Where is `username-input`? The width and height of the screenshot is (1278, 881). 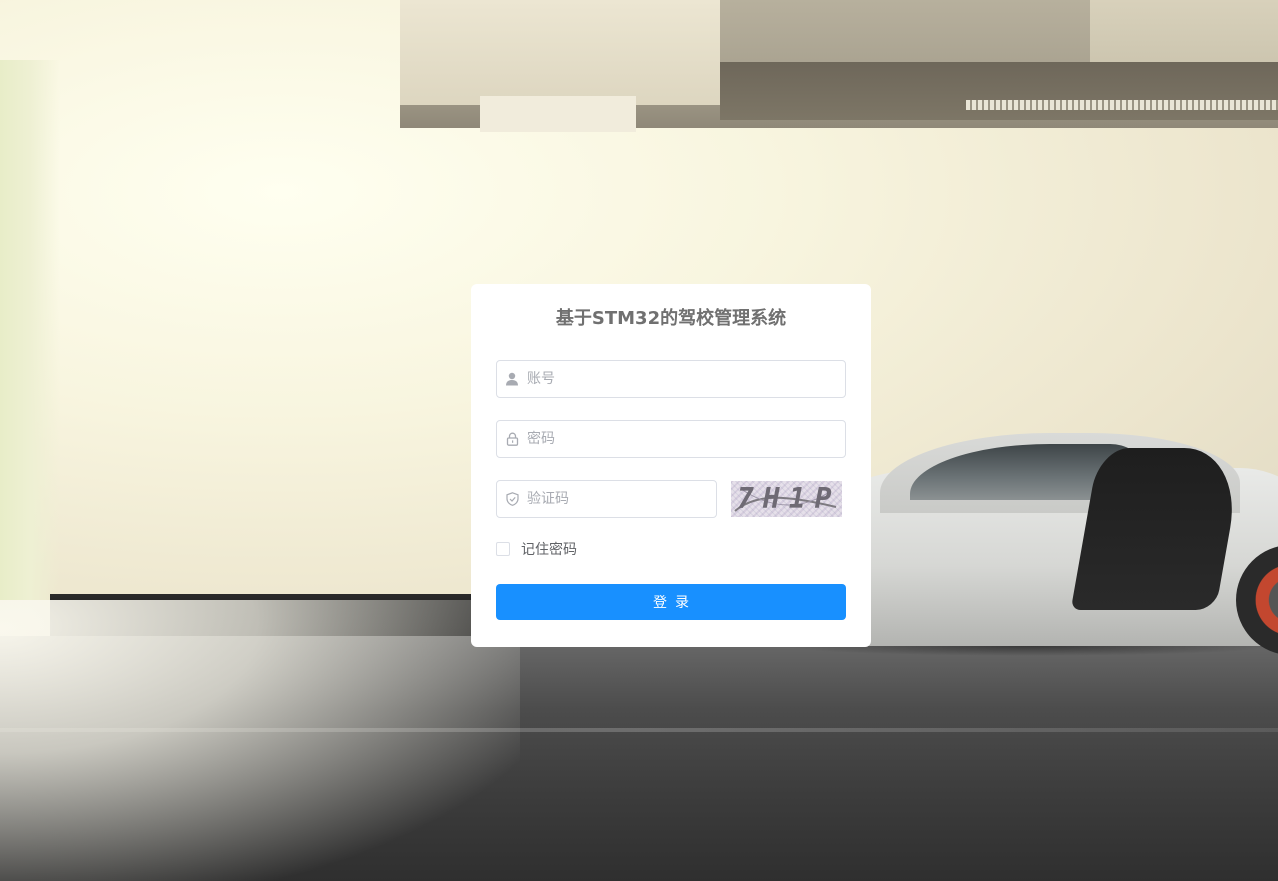 username-input is located at coordinates (682, 379).